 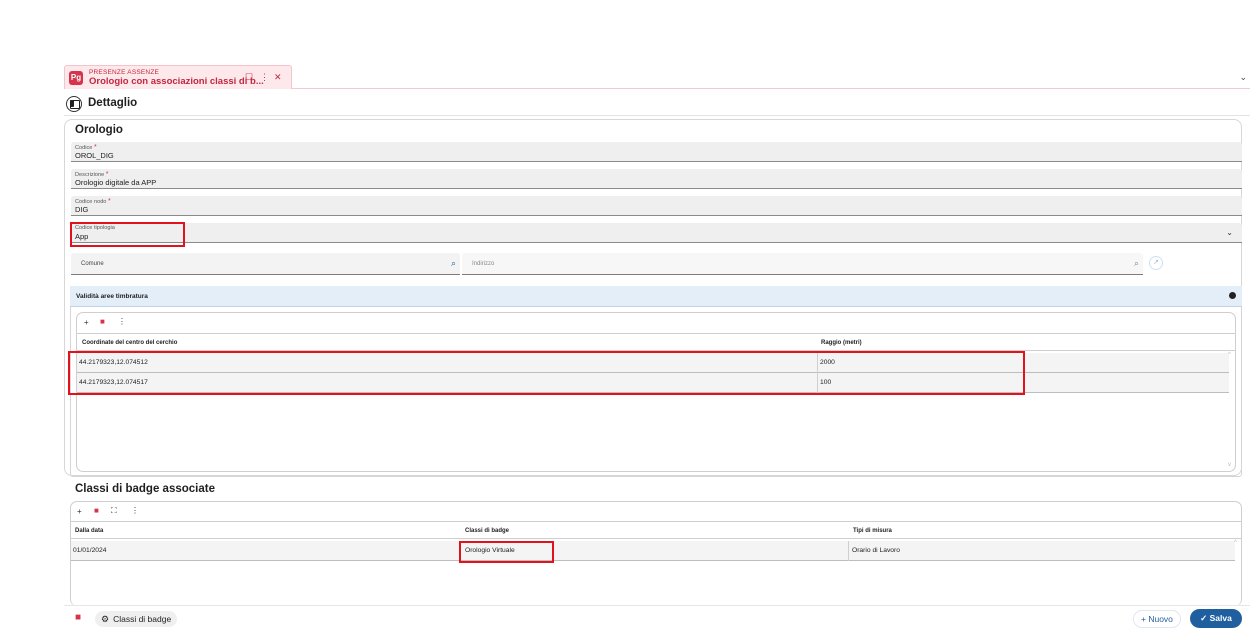 I want to click on column-header: Coordinate del centro del cerchio, so click(x=130, y=343).